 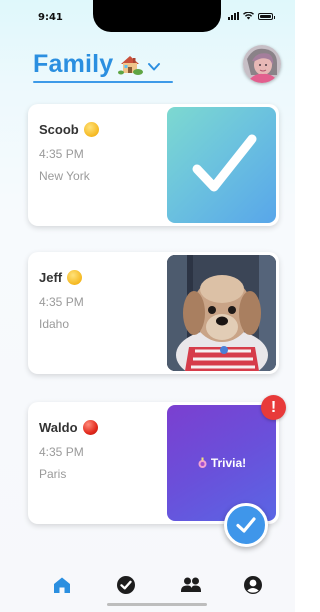 I want to click on chevron-down-icon, so click(x=154, y=67).